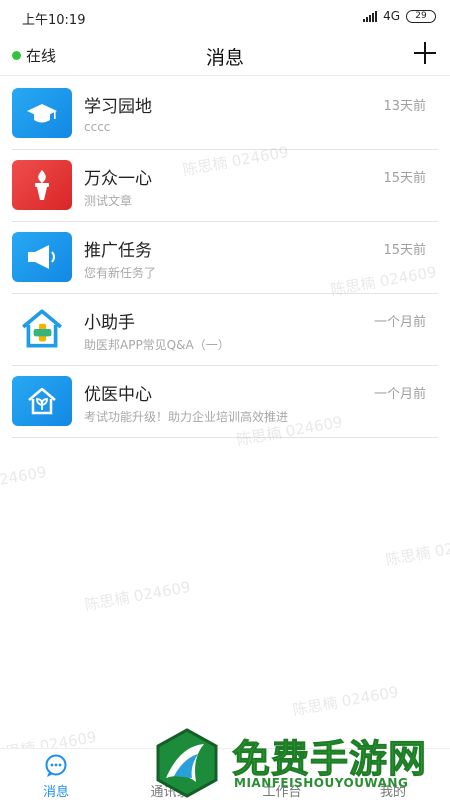  I want to click on chat-bubble-icon, so click(56, 765).